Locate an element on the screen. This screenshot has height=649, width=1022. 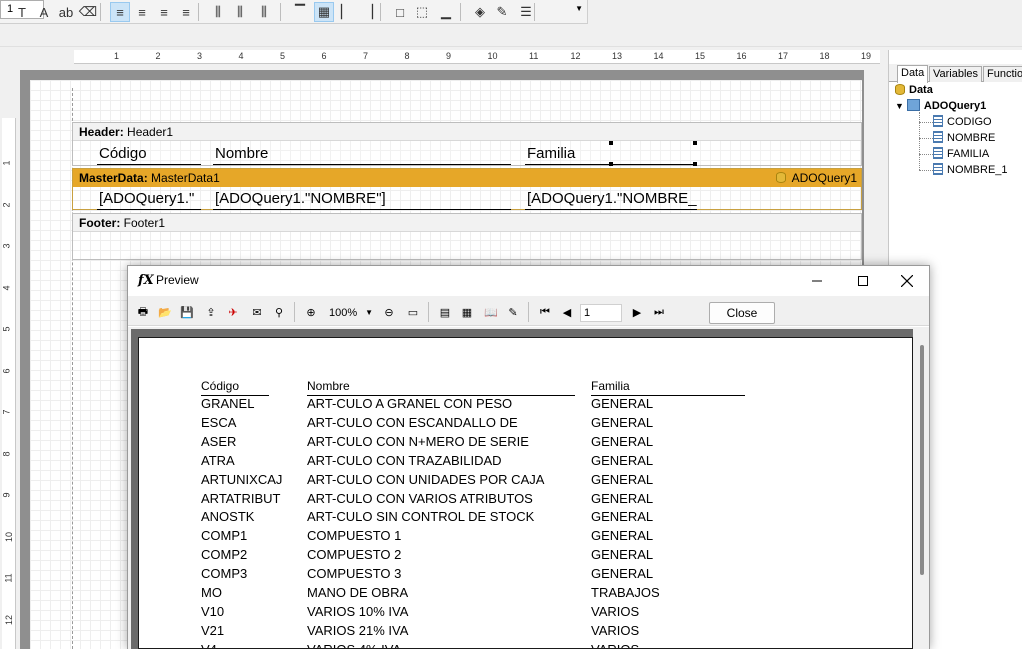
fullscreen-icon: ▭ is located at coordinates (413, 312).